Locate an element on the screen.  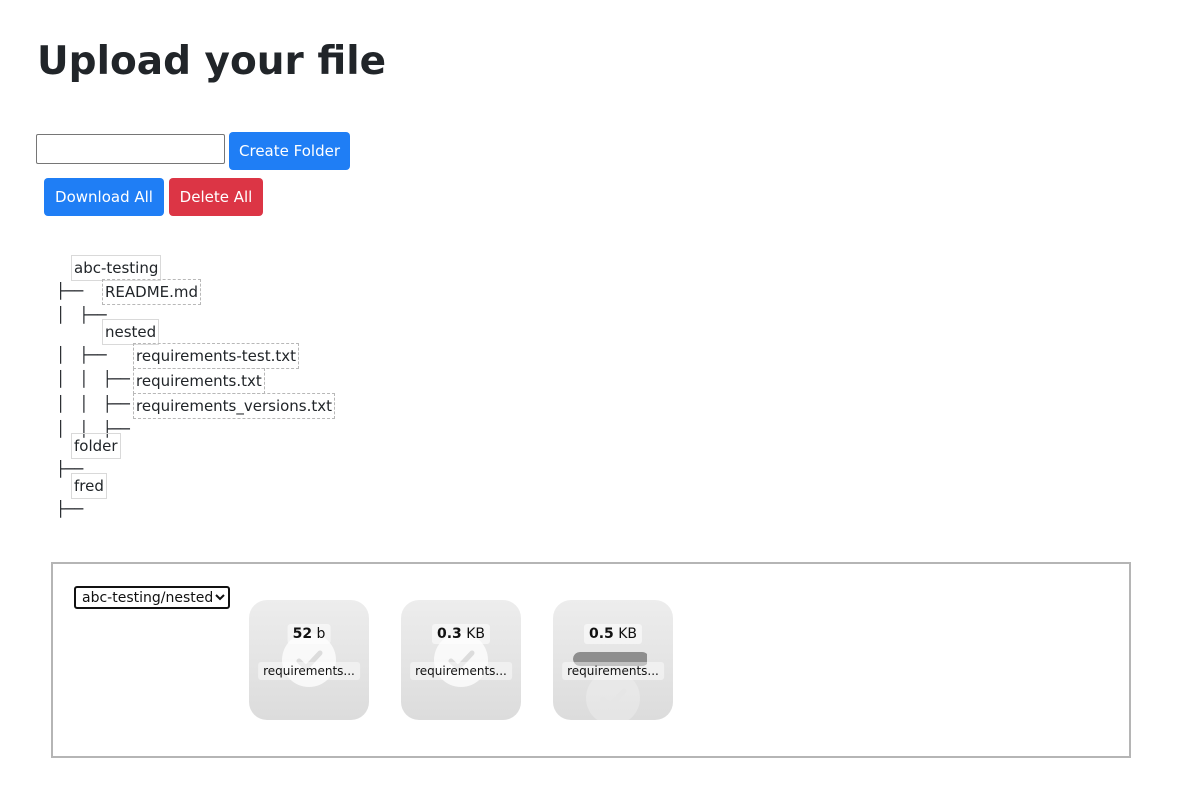
target-folder-select: abc-testing/nested is located at coordinates (152, 597).